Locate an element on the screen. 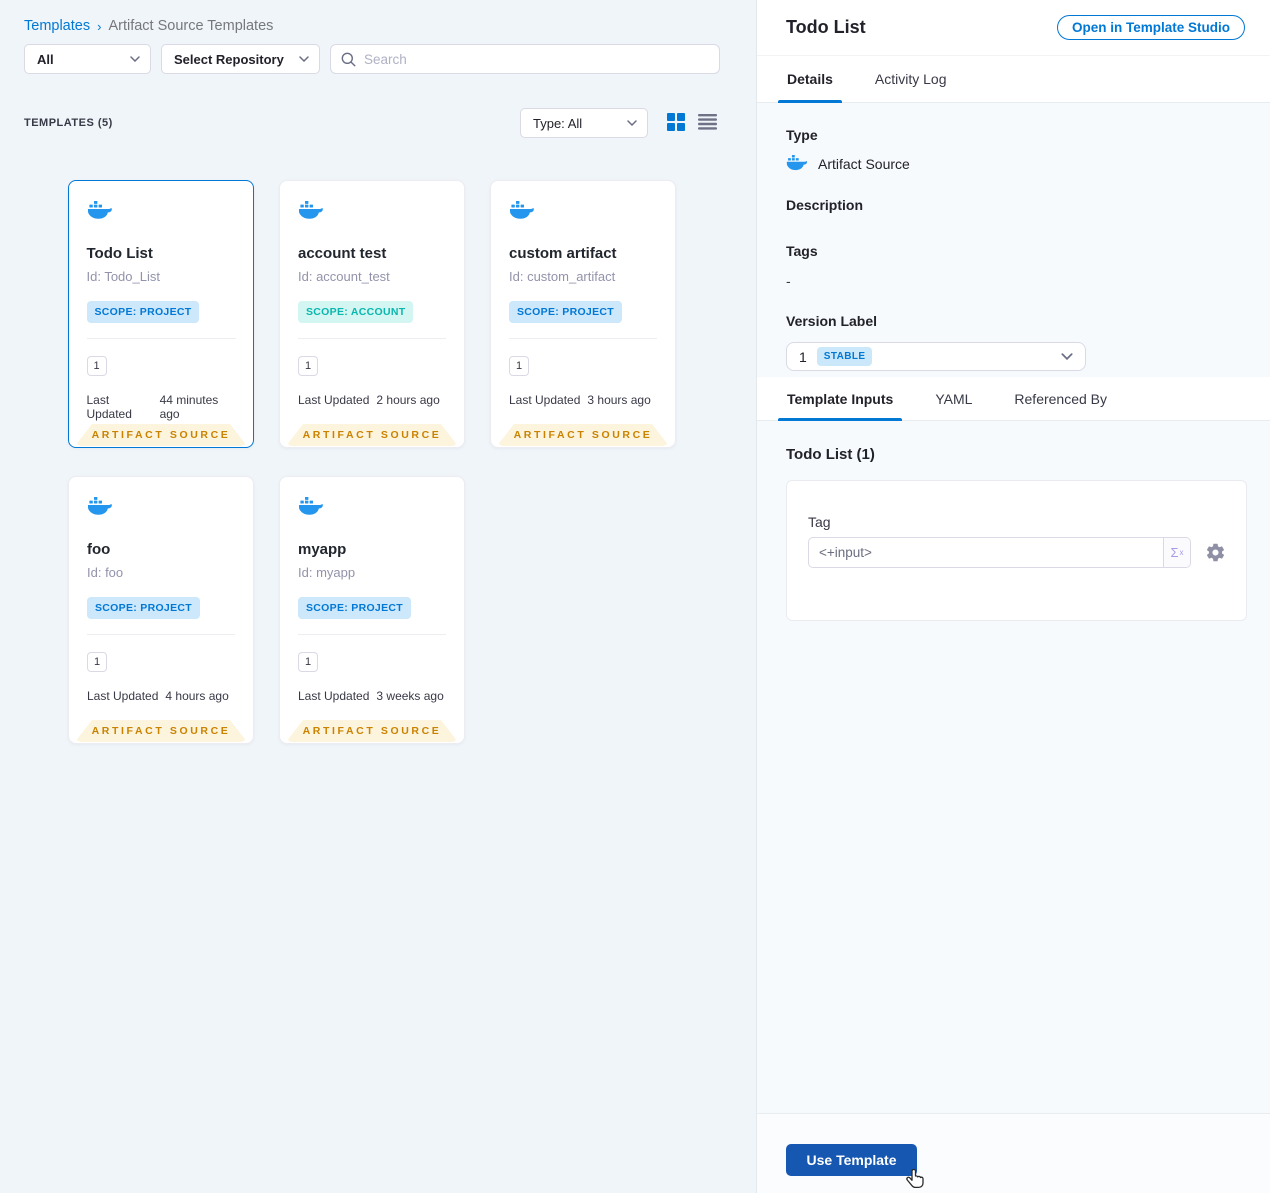  list-view-icon is located at coordinates (707, 122).